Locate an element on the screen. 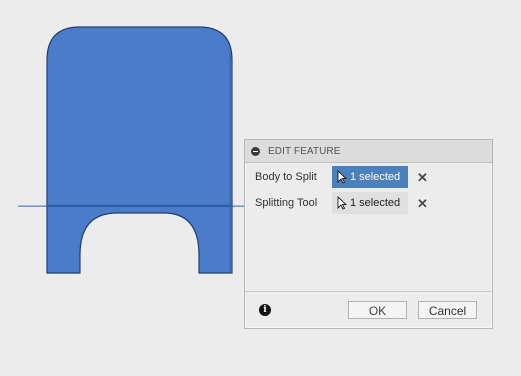 The image size is (521, 376). row-splitting-tool: Splitting Tool 1 selected ✕ is located at coordinates (341, 203).